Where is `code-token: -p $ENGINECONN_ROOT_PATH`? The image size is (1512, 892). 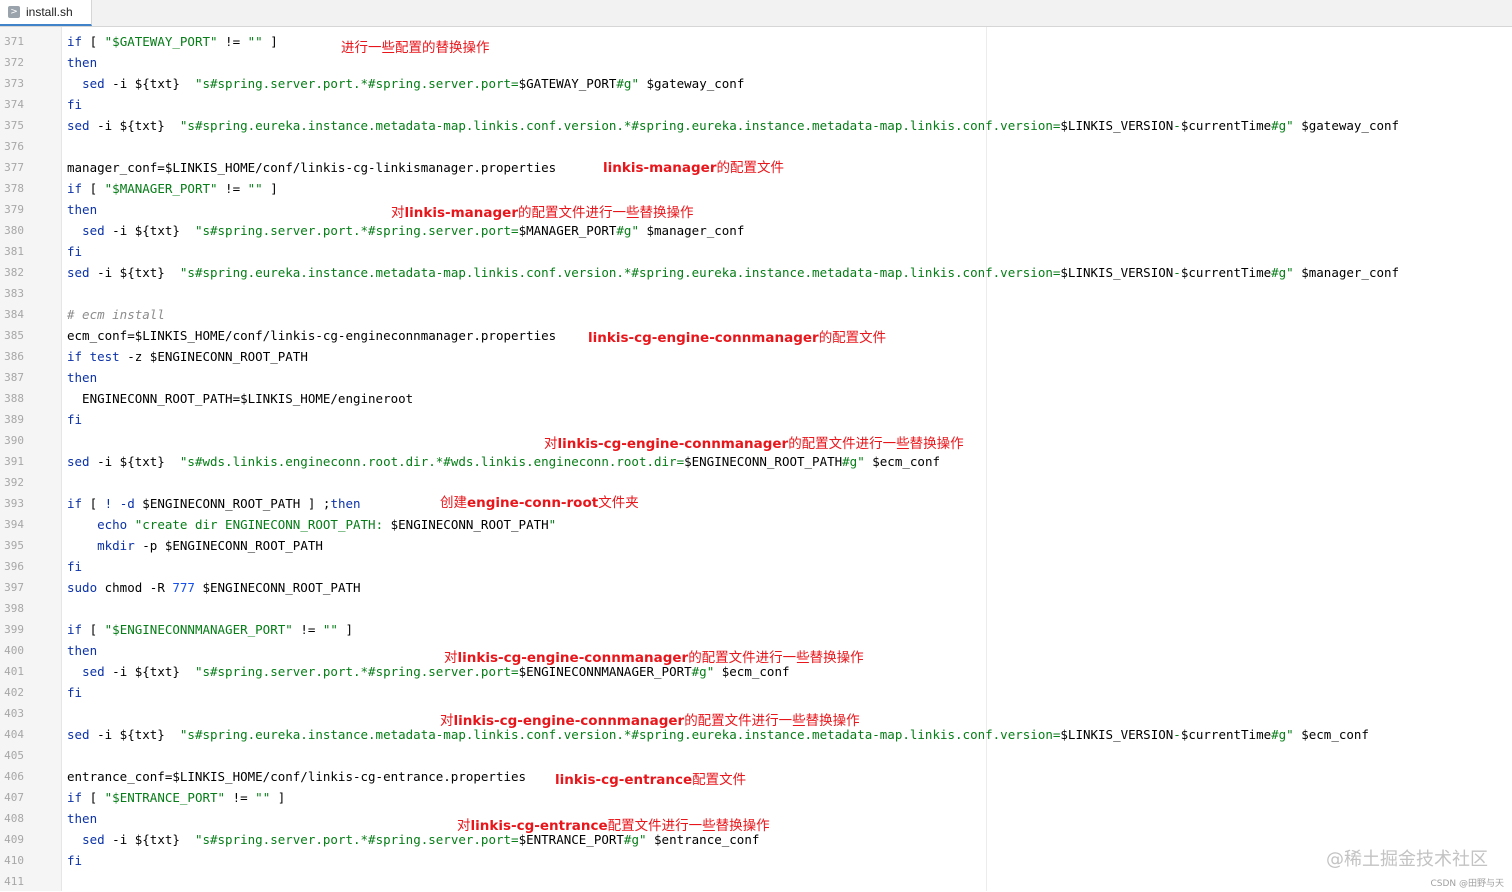 code-token: -p $ENGINECONN_ROOT_PATH is located at coordinates (228, 545).